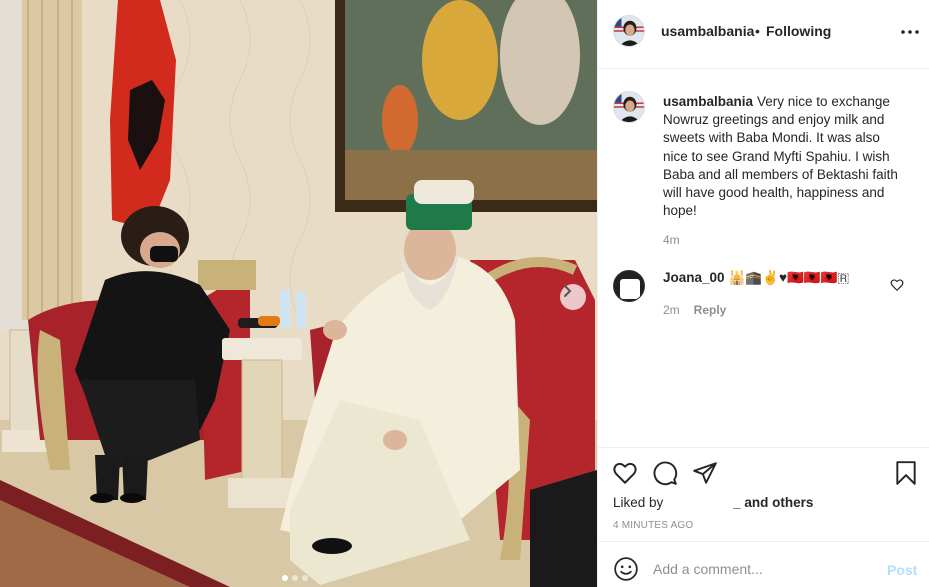 Image resolution: width=929 pixels, height=587 pixels. Describe the element at coordinates (700, 502) in the screenshot. I see `liked-by-user-redacted` at that location.